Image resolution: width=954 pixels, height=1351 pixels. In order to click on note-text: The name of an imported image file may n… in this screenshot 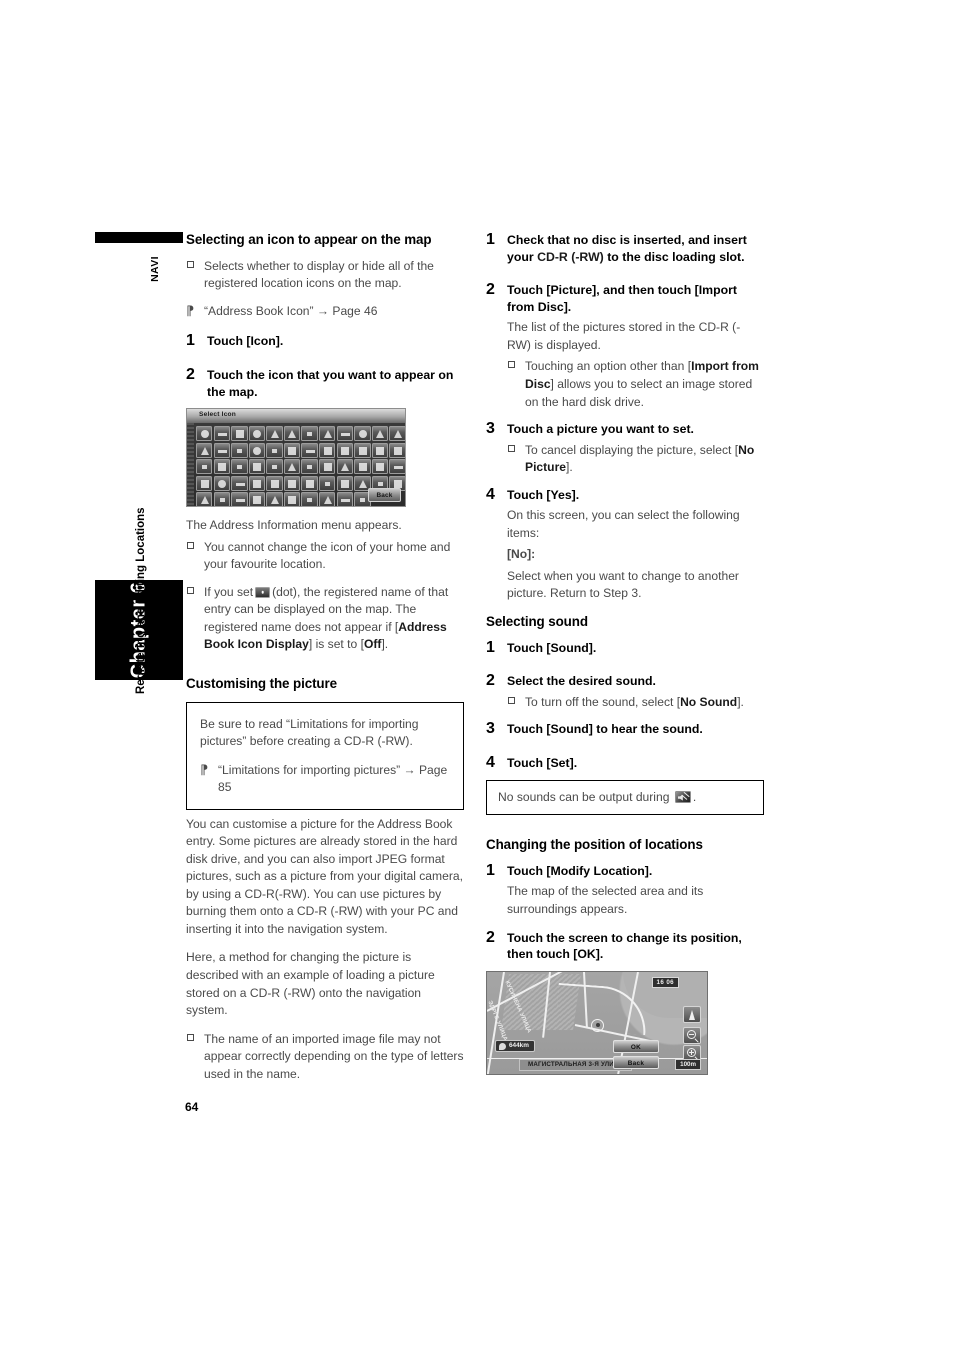, I will do `click(334, 1056)`.